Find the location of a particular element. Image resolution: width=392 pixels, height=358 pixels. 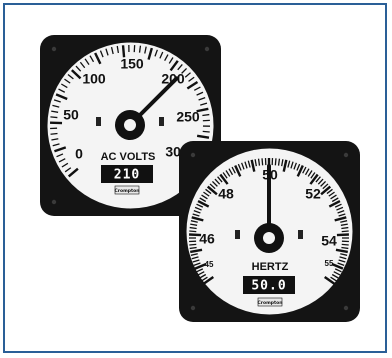

scale-label: 250 is located at coordinates (188, 117).